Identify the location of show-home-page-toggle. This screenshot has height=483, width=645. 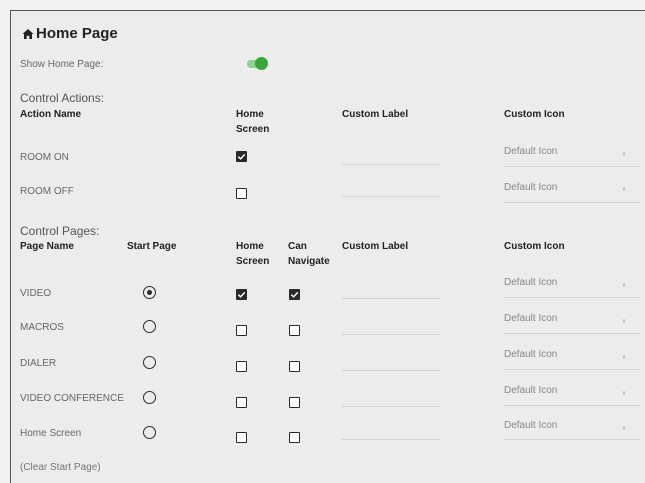
(258, 64).